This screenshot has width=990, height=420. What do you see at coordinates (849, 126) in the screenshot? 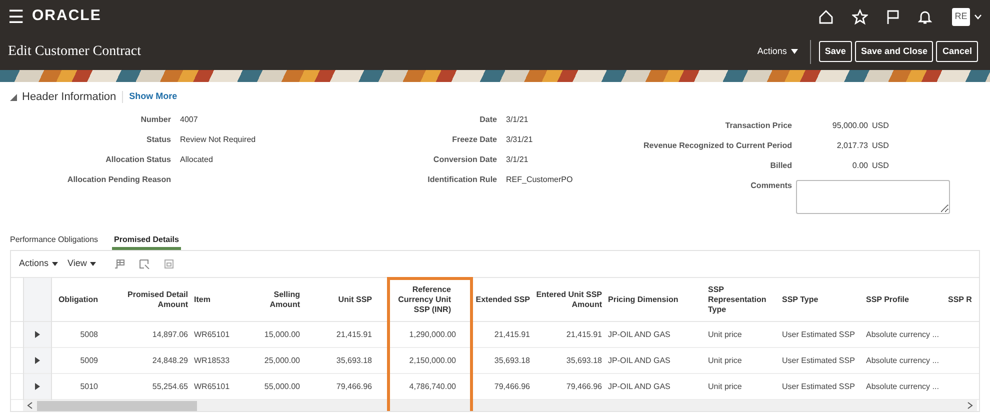
I see `field-value: 95,000.00` at bounding box center [849, 126].